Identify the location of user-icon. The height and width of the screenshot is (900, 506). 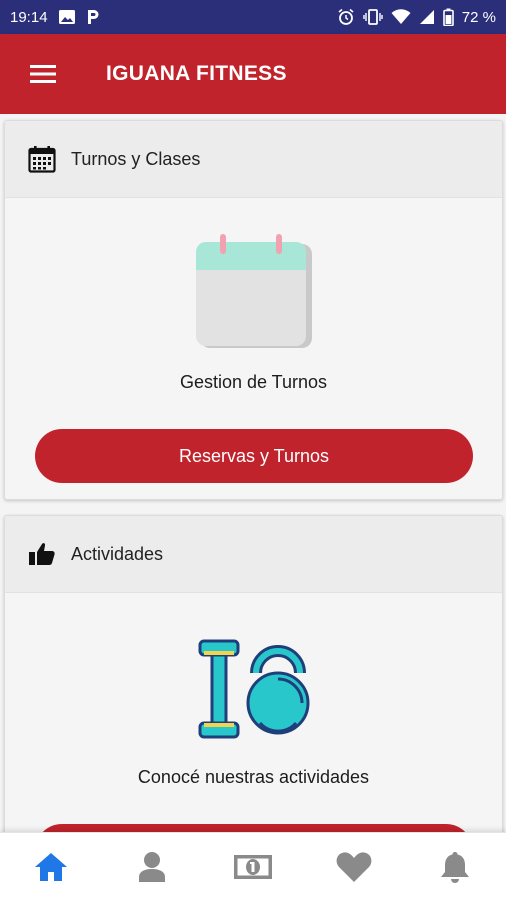
(151, 866).